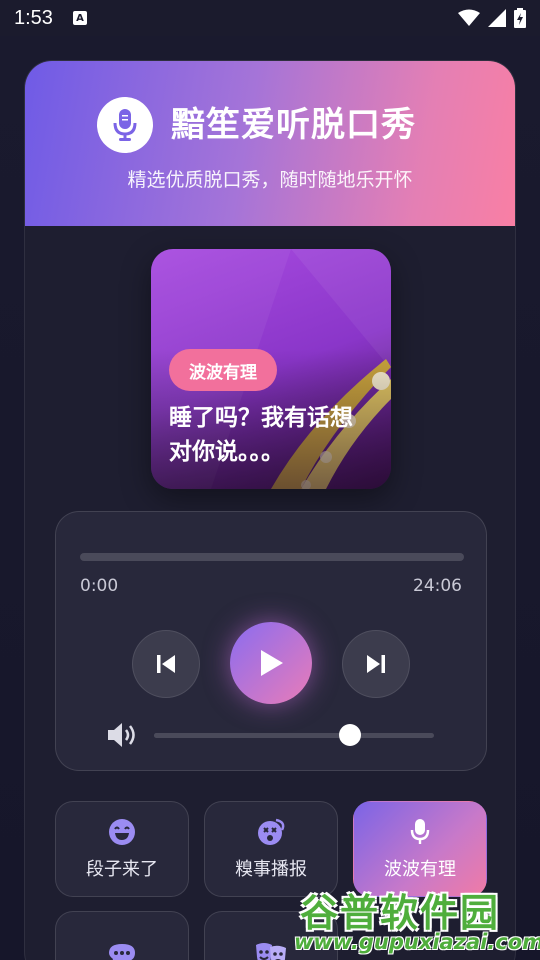 The height and width of the screenshot is (960, 540). Describe the element at coordinates (272, 557) in the screenshot. I see `progress-bar` at that location.